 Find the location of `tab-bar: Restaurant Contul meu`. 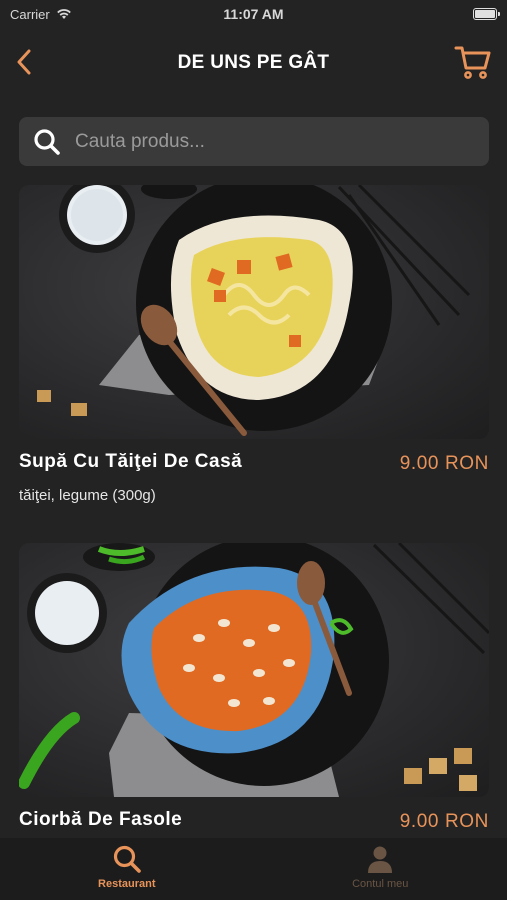

tab-bar: Restaurant Contul meu is located at coordinates (253, 869).